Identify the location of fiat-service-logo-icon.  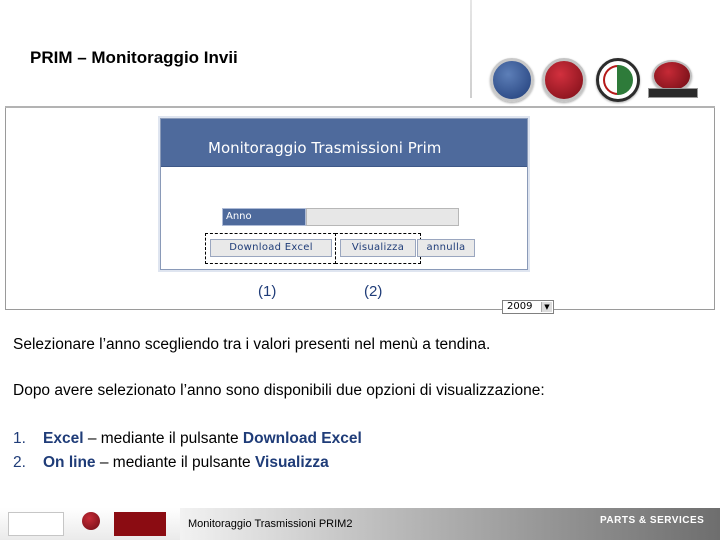
(91, 524).